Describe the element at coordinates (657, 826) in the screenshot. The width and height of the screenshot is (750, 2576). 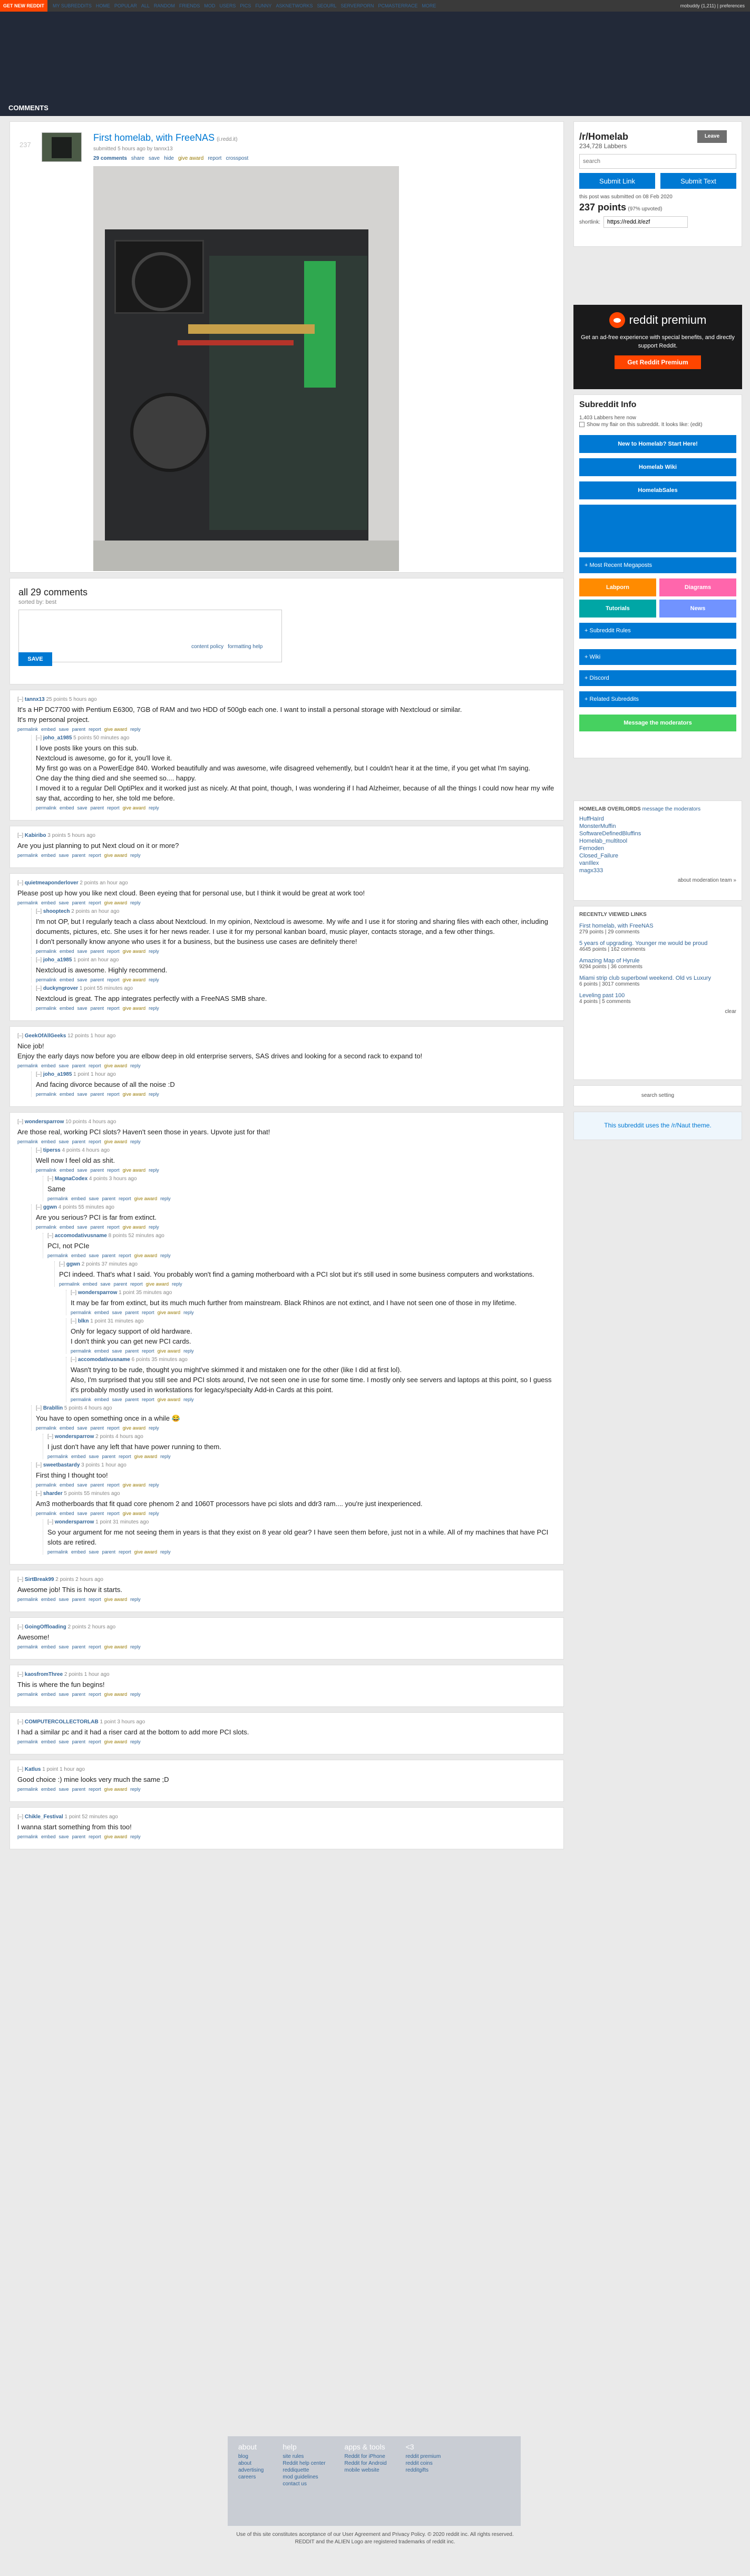
I see `moderator-link: MonsterMuffin` at that location.